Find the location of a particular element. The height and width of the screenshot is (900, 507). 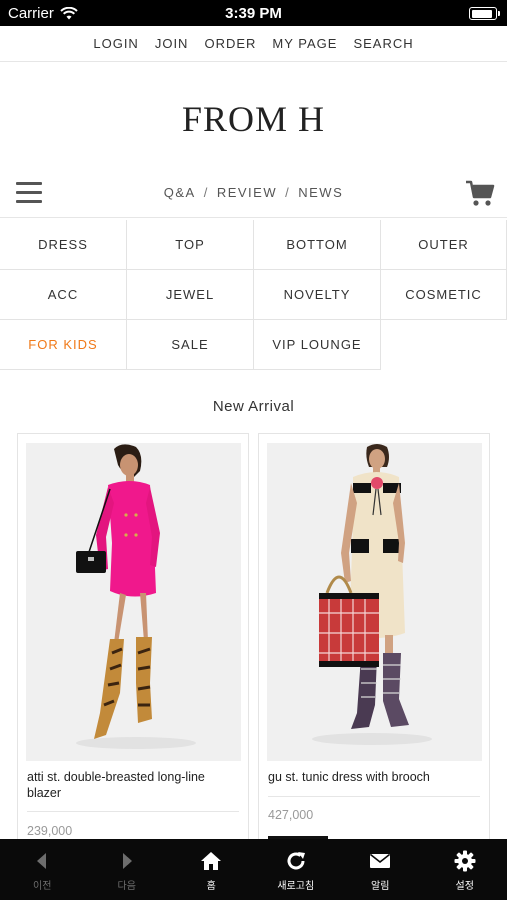

category-bottom: BOTTOM is located at coordinates (317, 245).